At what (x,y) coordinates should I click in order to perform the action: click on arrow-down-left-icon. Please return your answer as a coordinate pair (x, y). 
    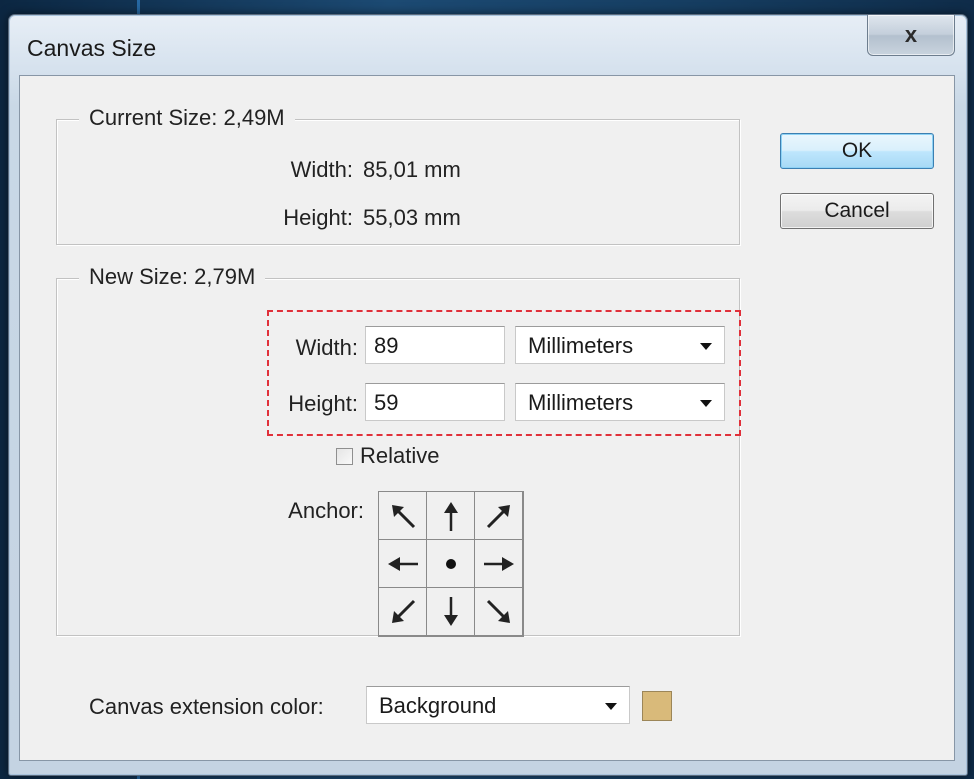
    Looking at the image, I should click on (403, 611).